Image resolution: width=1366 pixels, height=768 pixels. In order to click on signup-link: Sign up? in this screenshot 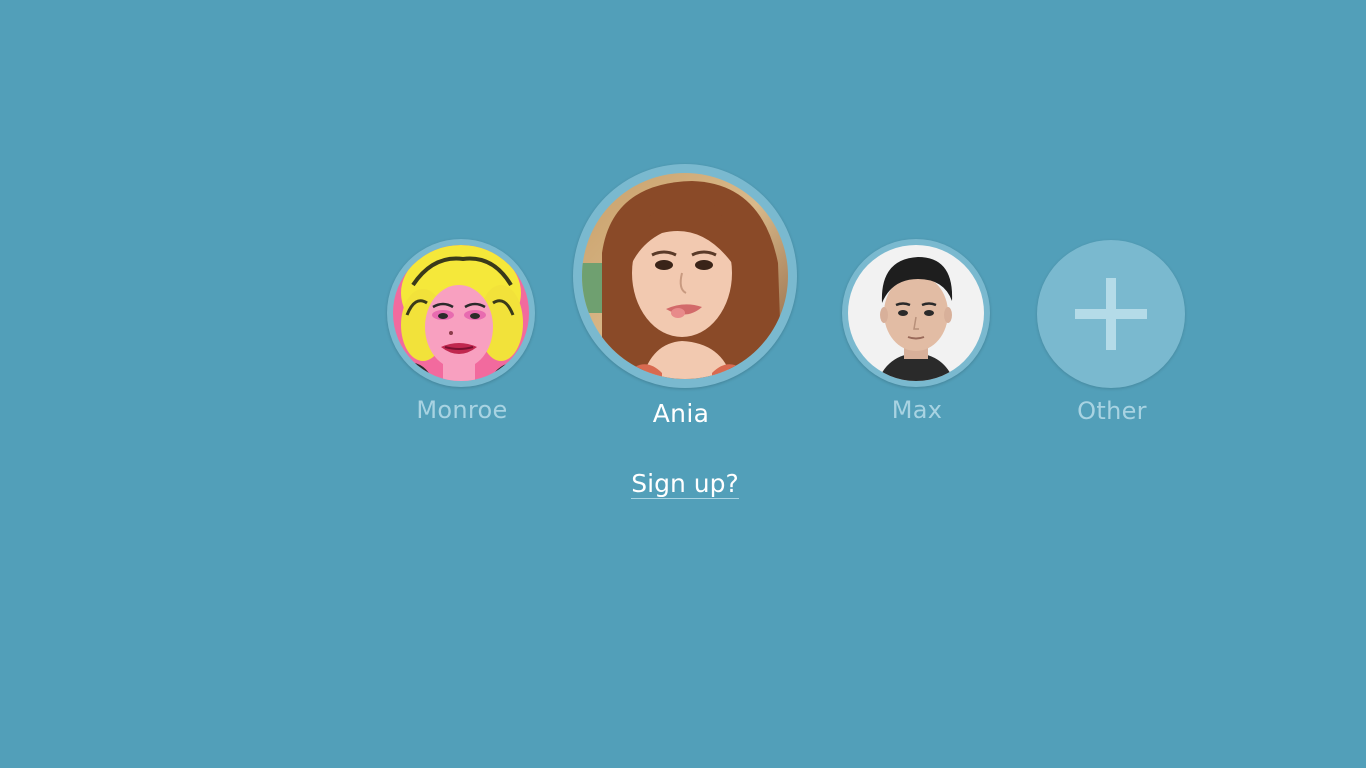, I will do `click(685, 484)`.